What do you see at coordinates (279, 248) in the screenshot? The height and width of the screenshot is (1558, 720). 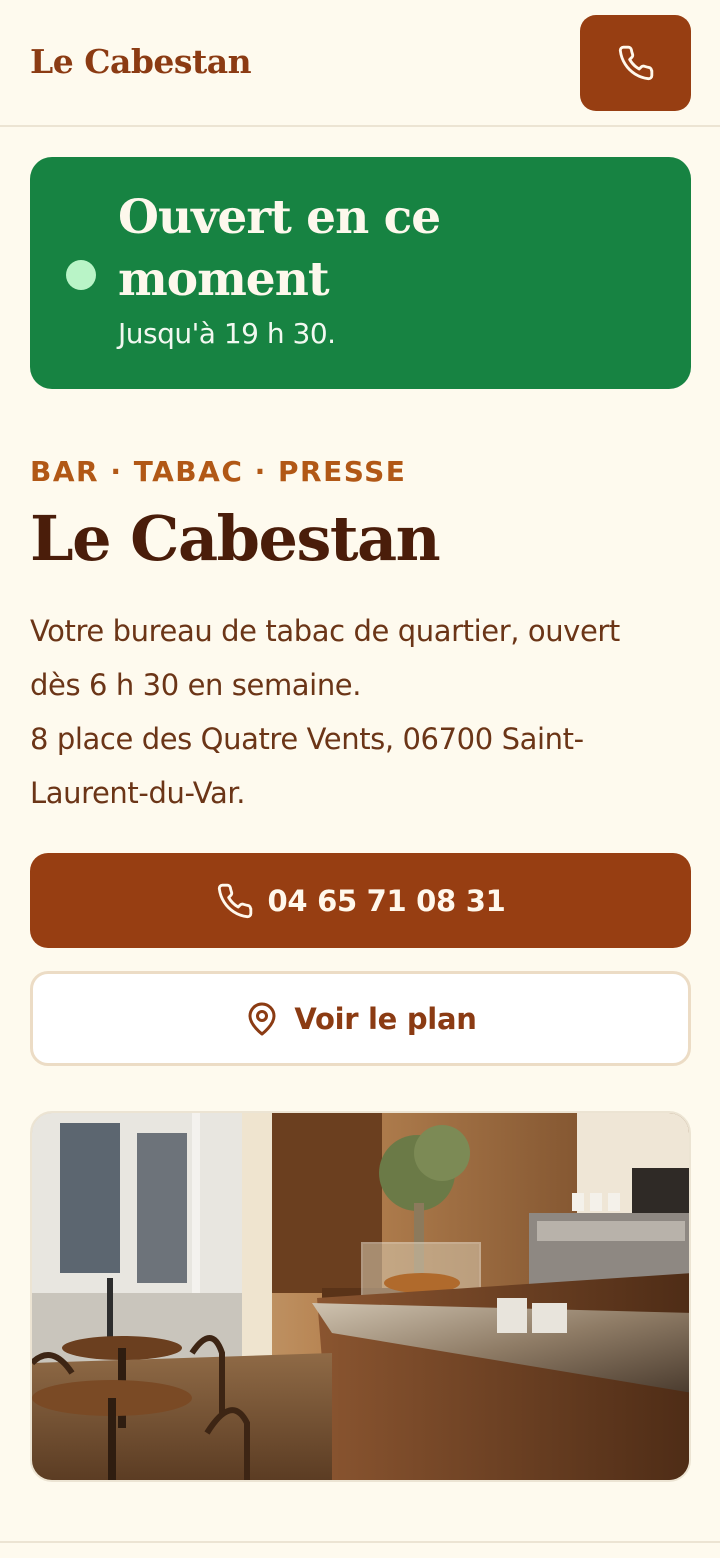 I see `status-title: Ouvert en ce moment` at bounding box center [279, 248].